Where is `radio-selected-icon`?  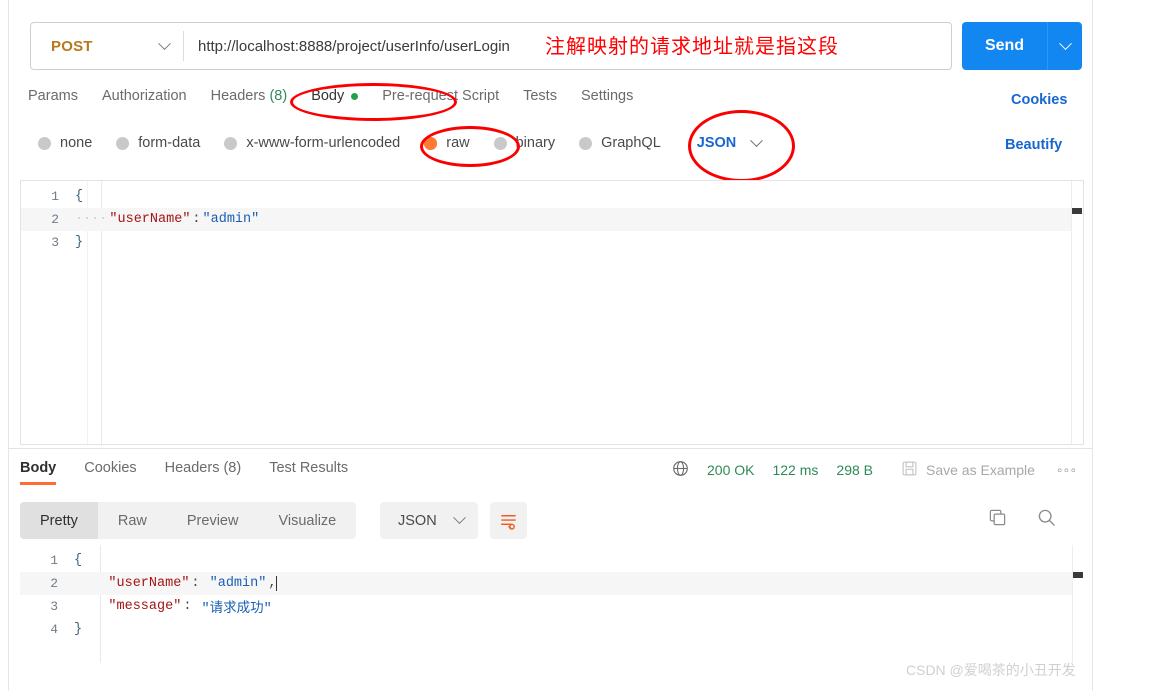
radio-selected-icon is located at coordinates (431, 143).